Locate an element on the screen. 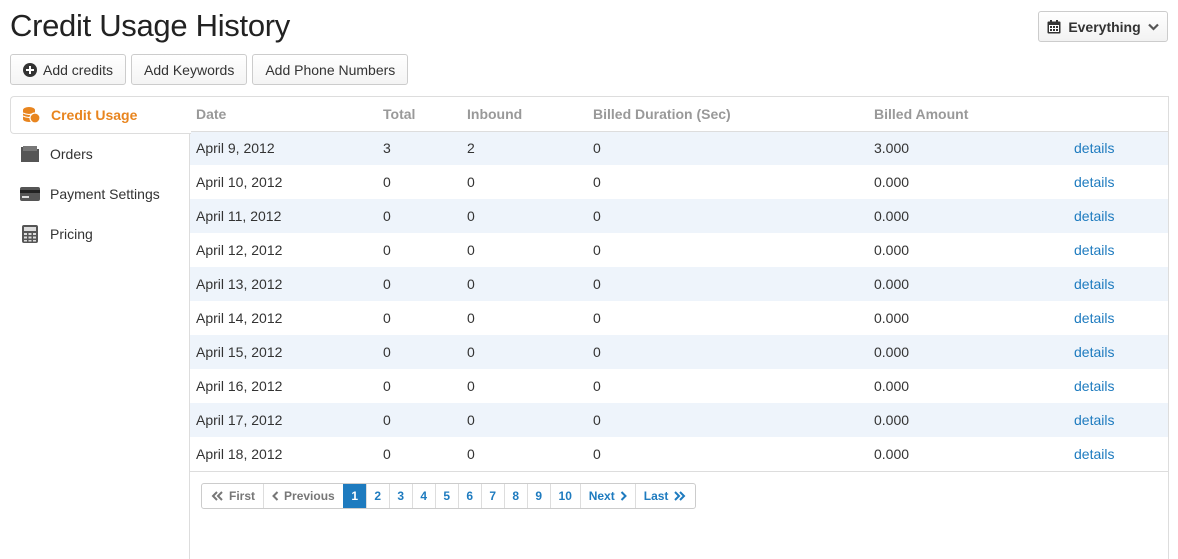 Image resolution: width=1178 pixels, height=559 pixels. header-total: Total is located at coordinates (419, 114).